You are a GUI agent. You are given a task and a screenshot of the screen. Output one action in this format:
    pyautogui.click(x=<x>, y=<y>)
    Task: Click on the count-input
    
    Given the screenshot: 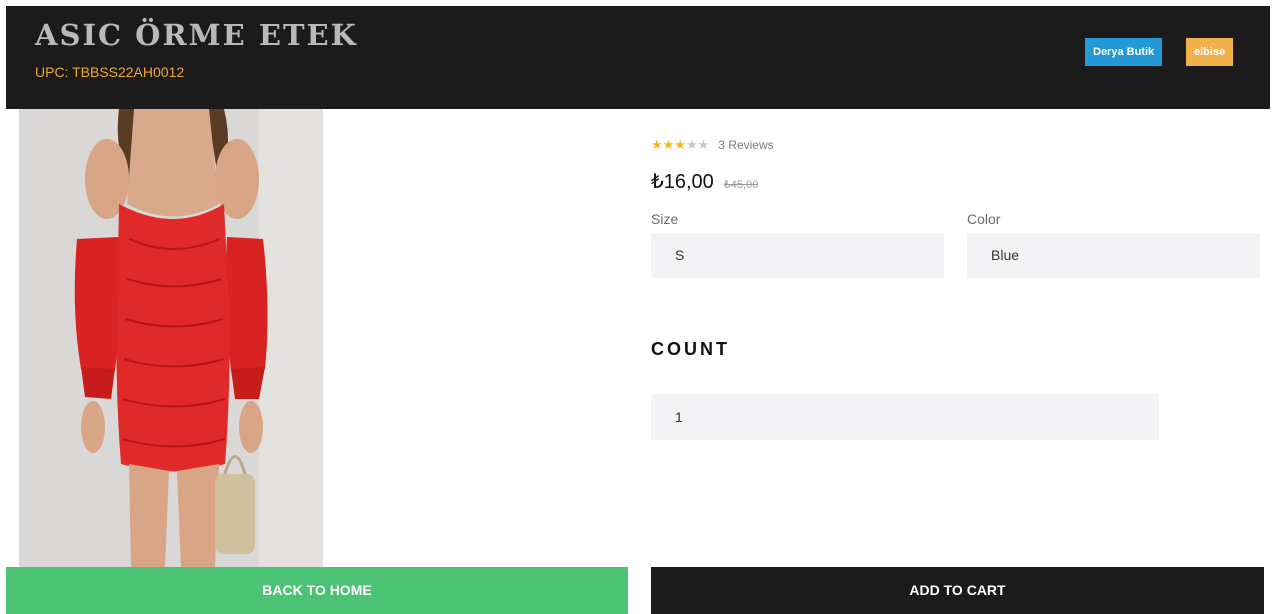 What is the action you would take?
    pyautogui.click(x=905, y=417)
    